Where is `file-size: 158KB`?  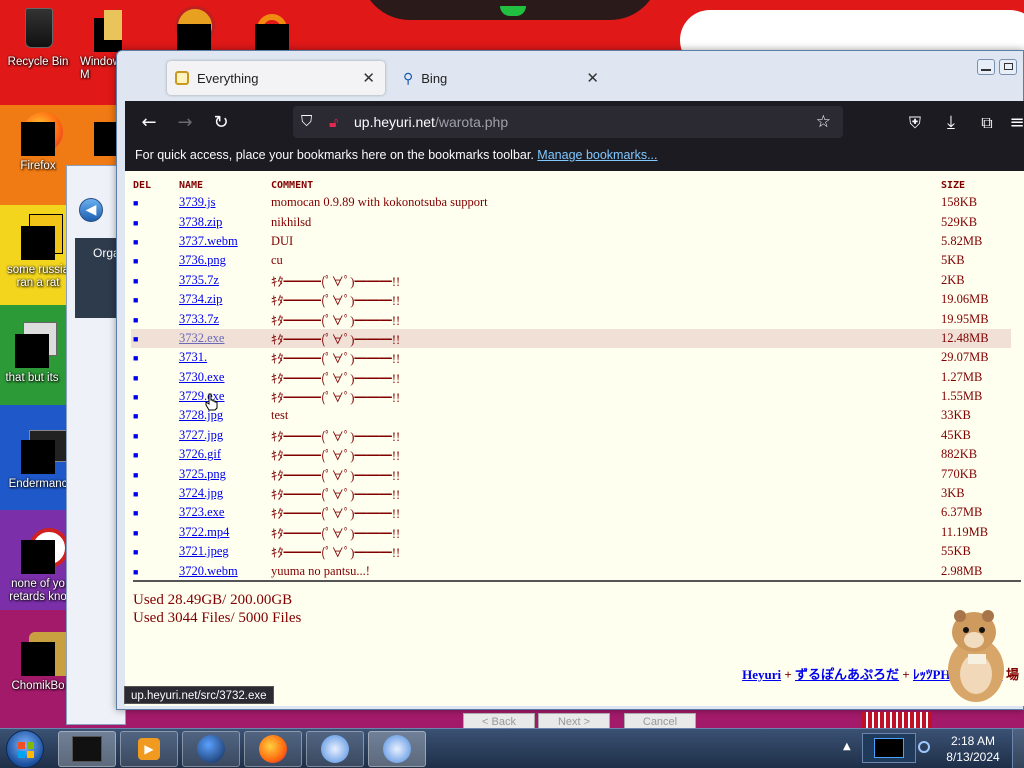 file-size: 158KB is located at coordinates (959, 202).